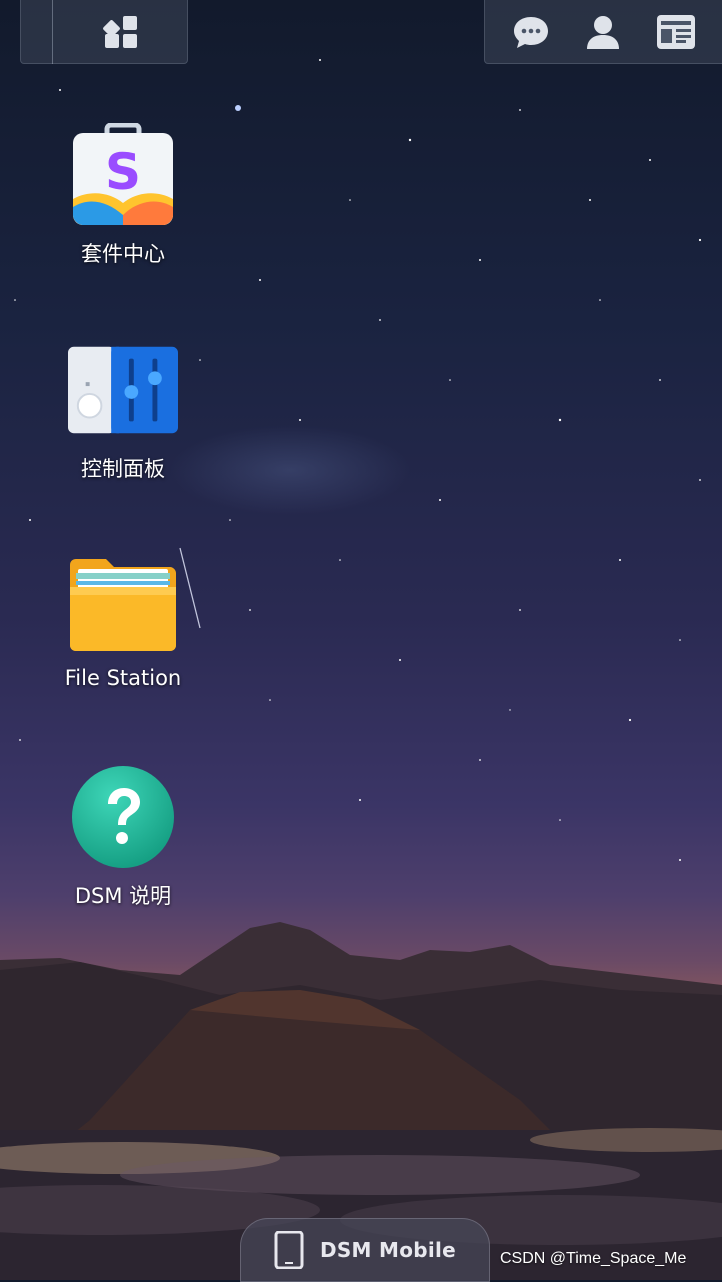 This screenshot has height=1282, width=722. I want to click on widgets-panel-icon, so click(675, 31).